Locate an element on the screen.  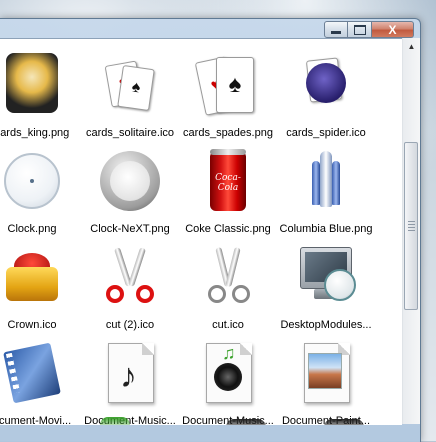
clock-icon is located at coordinates (32, 181).